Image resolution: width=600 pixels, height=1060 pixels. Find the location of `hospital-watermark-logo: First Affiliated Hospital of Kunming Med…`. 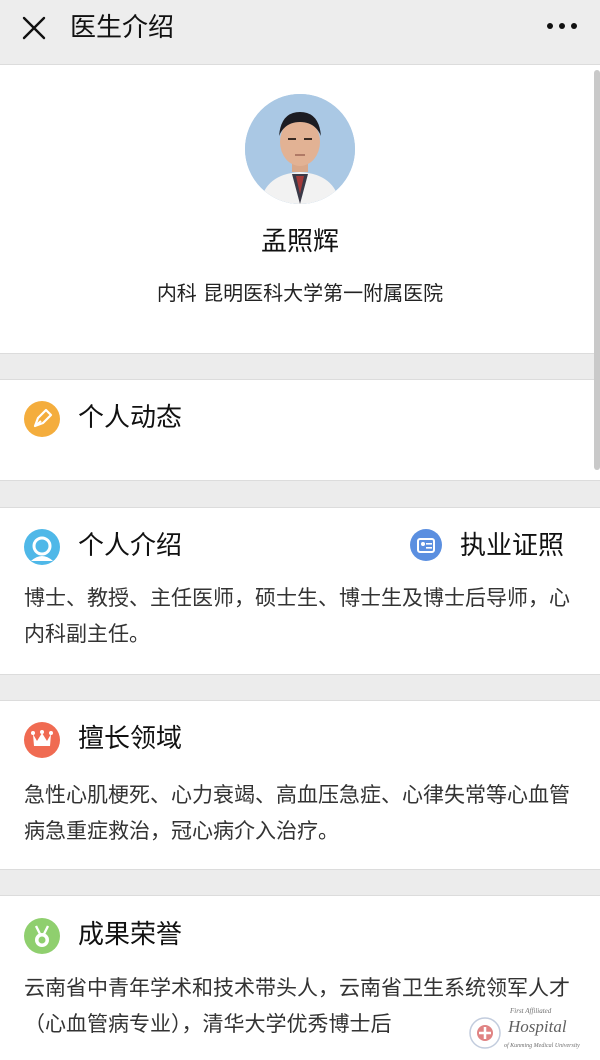

hospital-watermark-logo: First Affiliated Hospital of Kunming Med… is located at coordinates (527, 1028).